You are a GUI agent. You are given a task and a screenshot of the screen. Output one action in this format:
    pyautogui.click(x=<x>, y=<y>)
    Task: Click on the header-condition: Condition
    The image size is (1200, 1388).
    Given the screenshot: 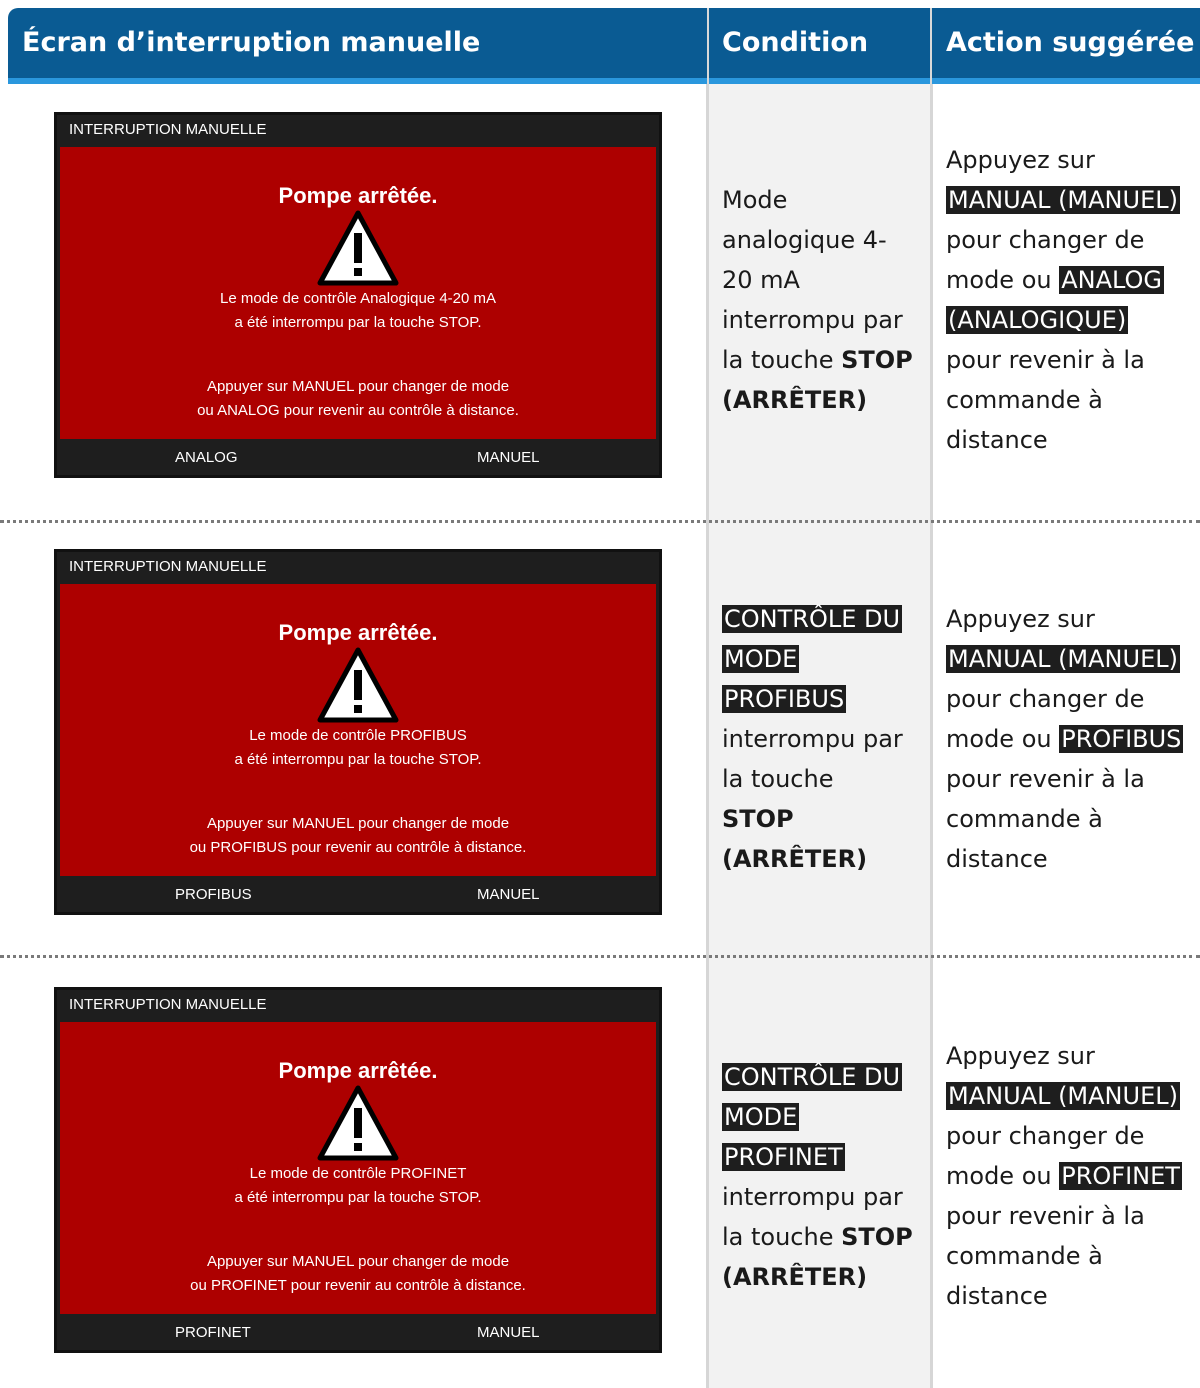 What is the action you would take?
    pyautogui.click(x=795, y=42)
    